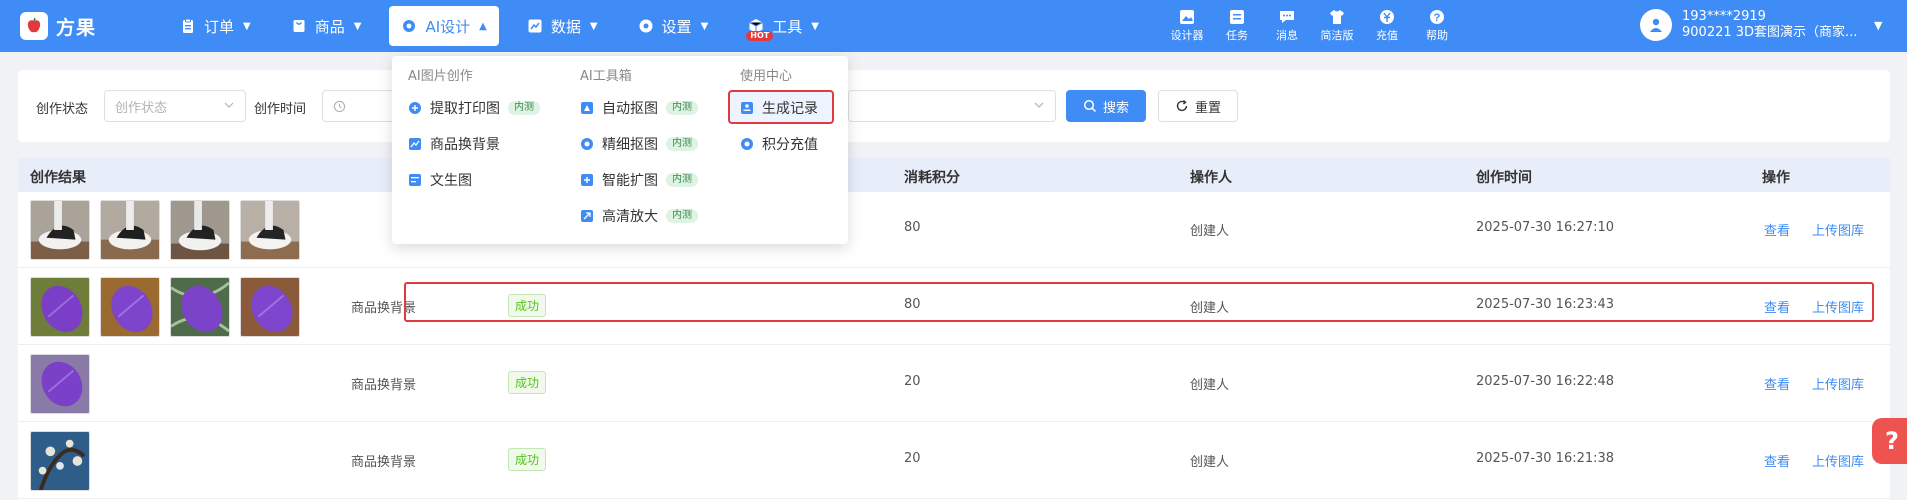  What do you see at coordinates (1545, 458) in the screenshot?
I see `time-value: 2025-07-30 16:21:38` at bounding box center [1545, 458].